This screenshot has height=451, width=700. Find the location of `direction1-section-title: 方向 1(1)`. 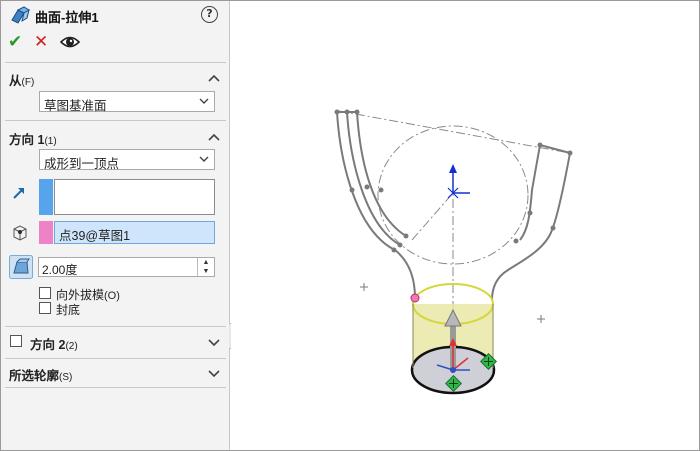

direction1-section-title: 方向 1(1) is located at coordinates (33, 138).